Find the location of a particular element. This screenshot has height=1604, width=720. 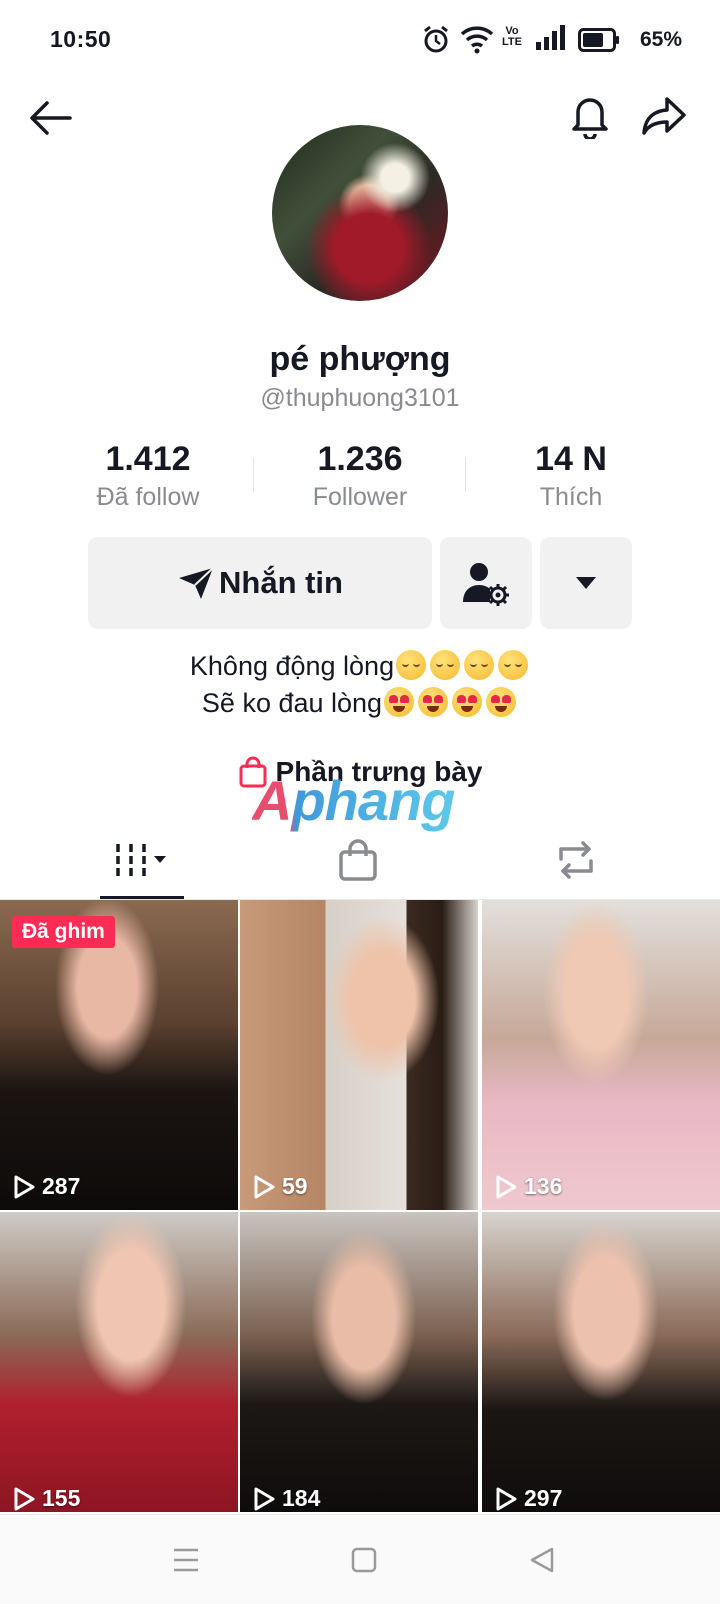

caret-down-icon is located at coordinates (586, 583).